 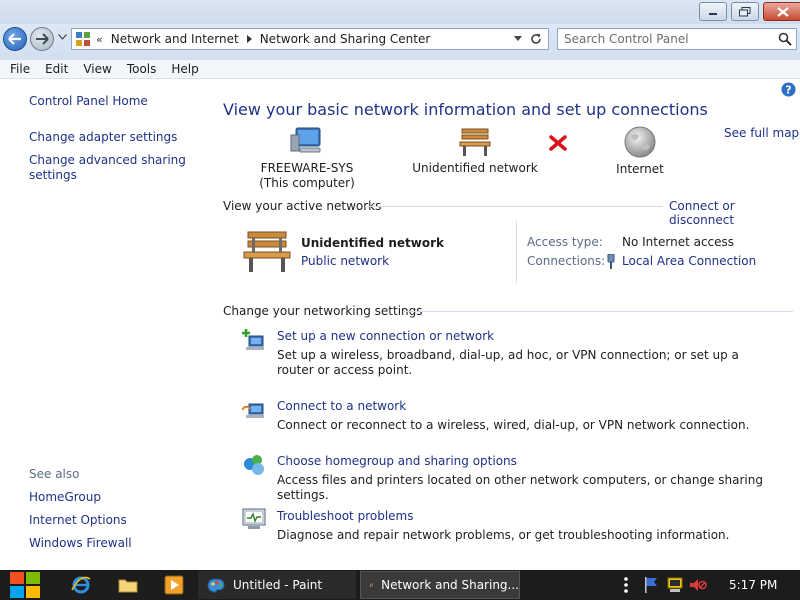 I want to click on minimize-icon, so click(x=713, y=13).